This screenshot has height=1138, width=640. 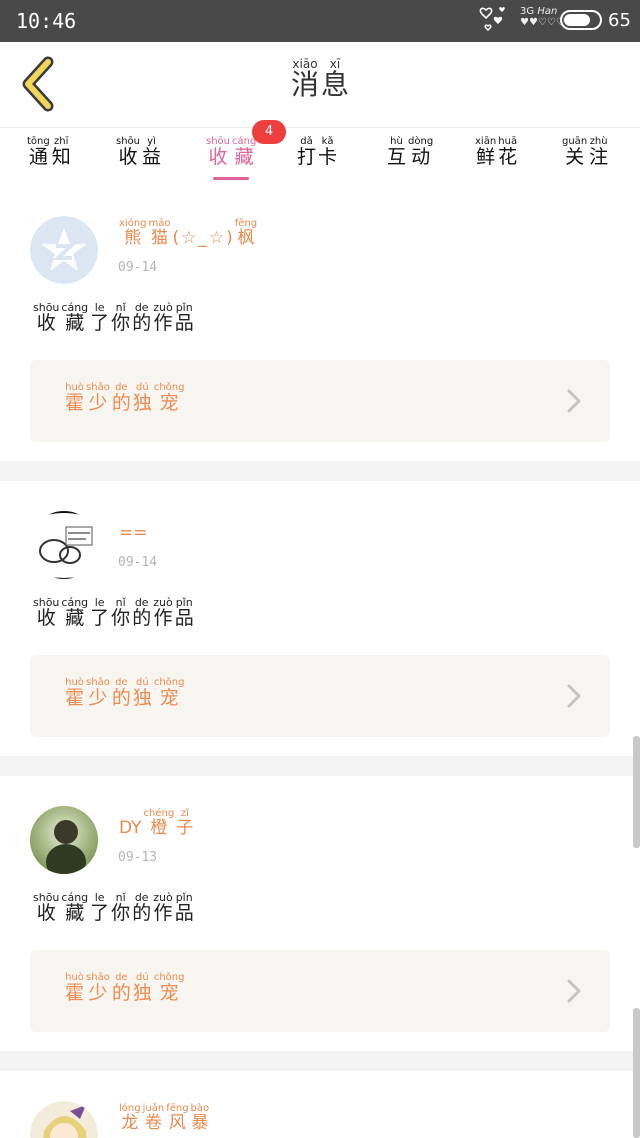 What do you see at coordinates (335, 84) in the screenshot?
I see `title-hanzi: 息` at bounding box center [335, 84].